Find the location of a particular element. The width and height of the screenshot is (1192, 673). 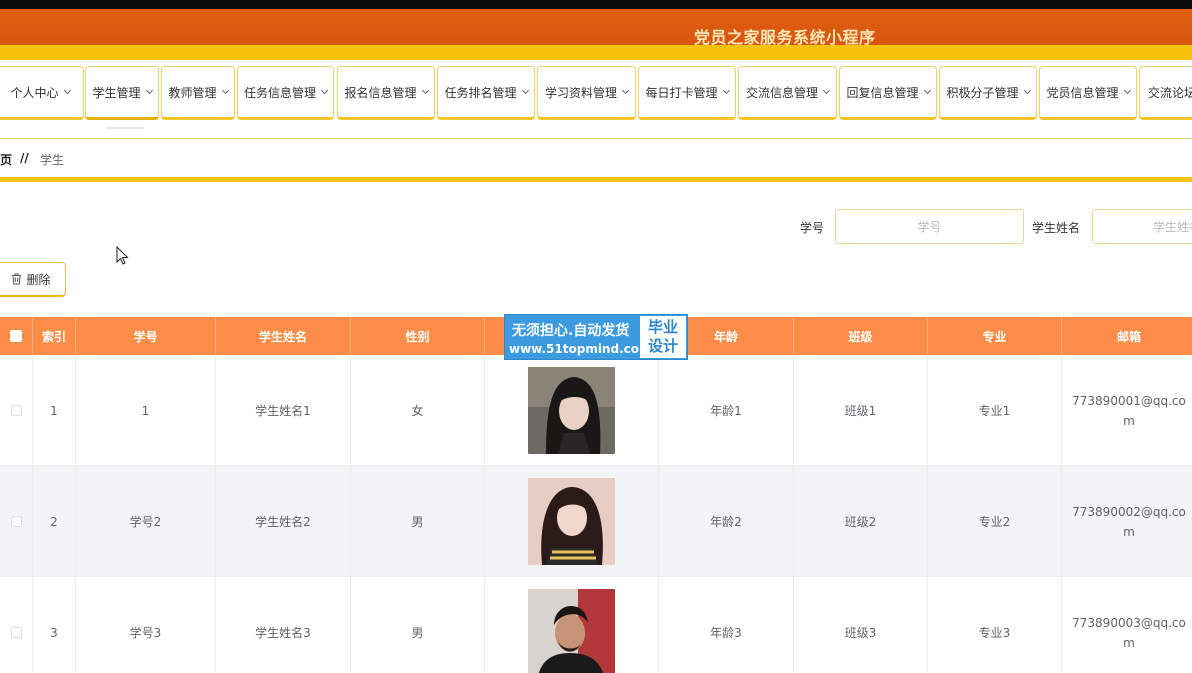

nav-item-personal-center: 个人中心 is located at coordinates (42, 93).